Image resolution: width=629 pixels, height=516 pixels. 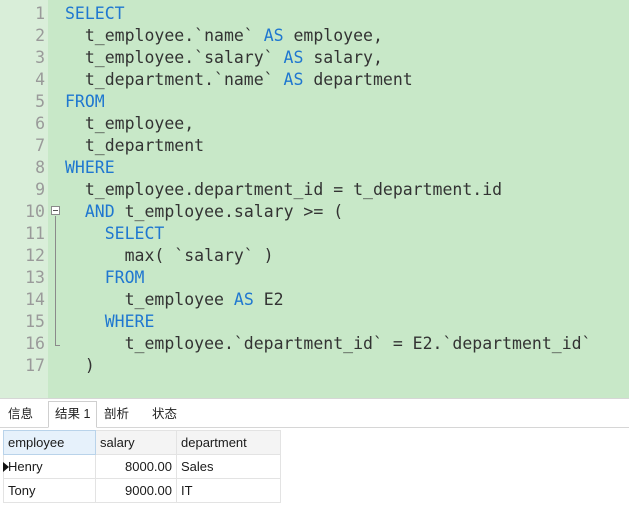 I want to click on table-row: Henry 8000.00 Sales, so click(x=140, y=466).